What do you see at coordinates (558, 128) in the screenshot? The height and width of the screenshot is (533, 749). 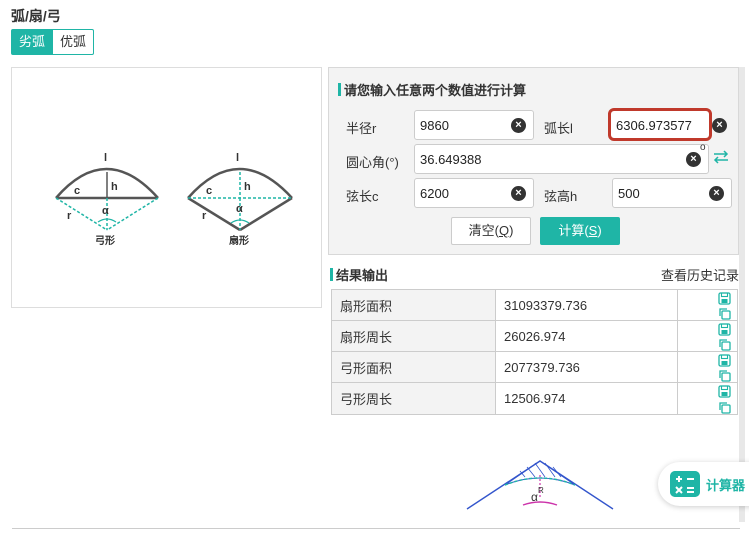 I see `arc-length-label: 弧长l` at bounding box center [558, 128].